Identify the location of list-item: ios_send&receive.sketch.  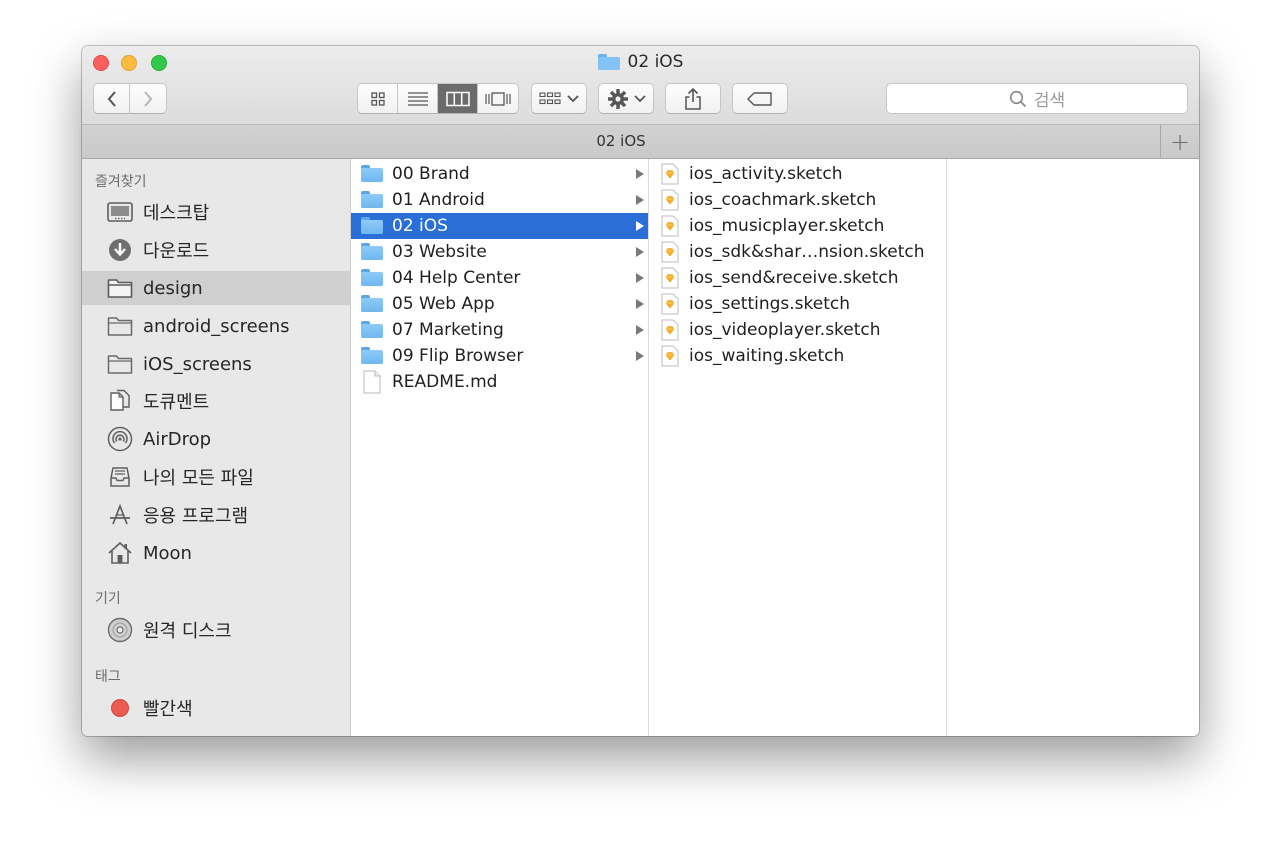
(797, 278).